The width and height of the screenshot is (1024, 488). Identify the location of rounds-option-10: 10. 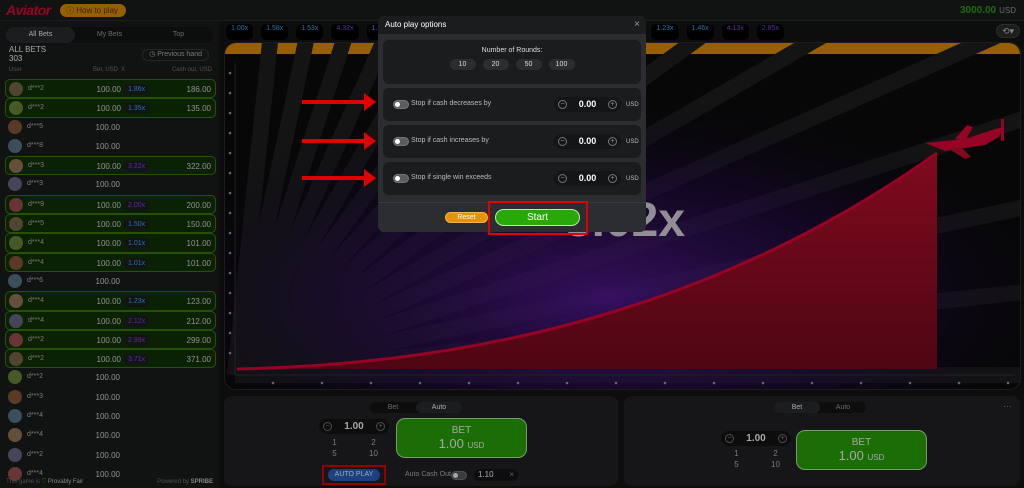
(462, 64).